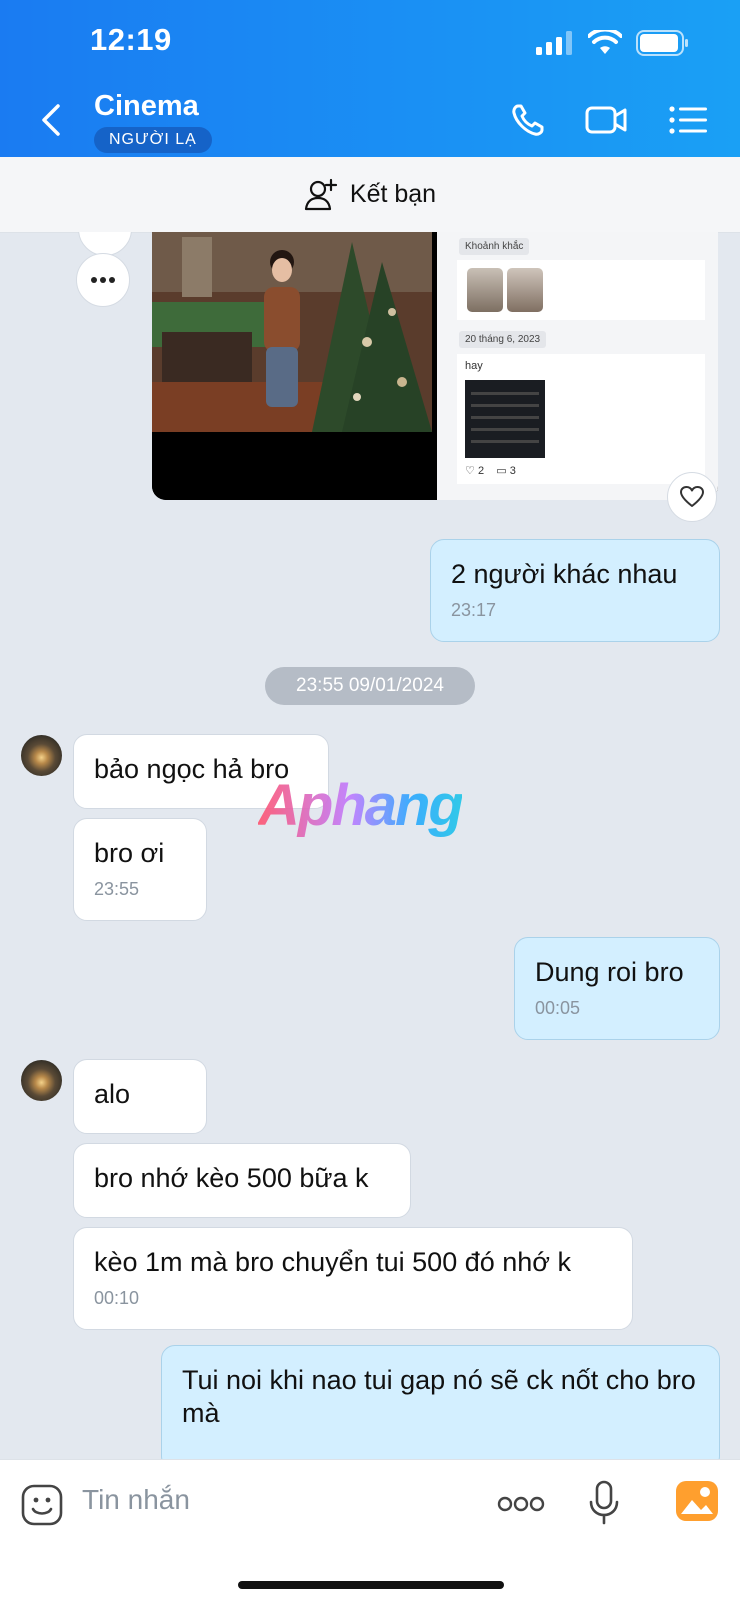 Image resolution: width=740 pixels, height=1601 pixels. I want to click on post-box: hay ♡ 2 ▭ 3, so click(581, 419).